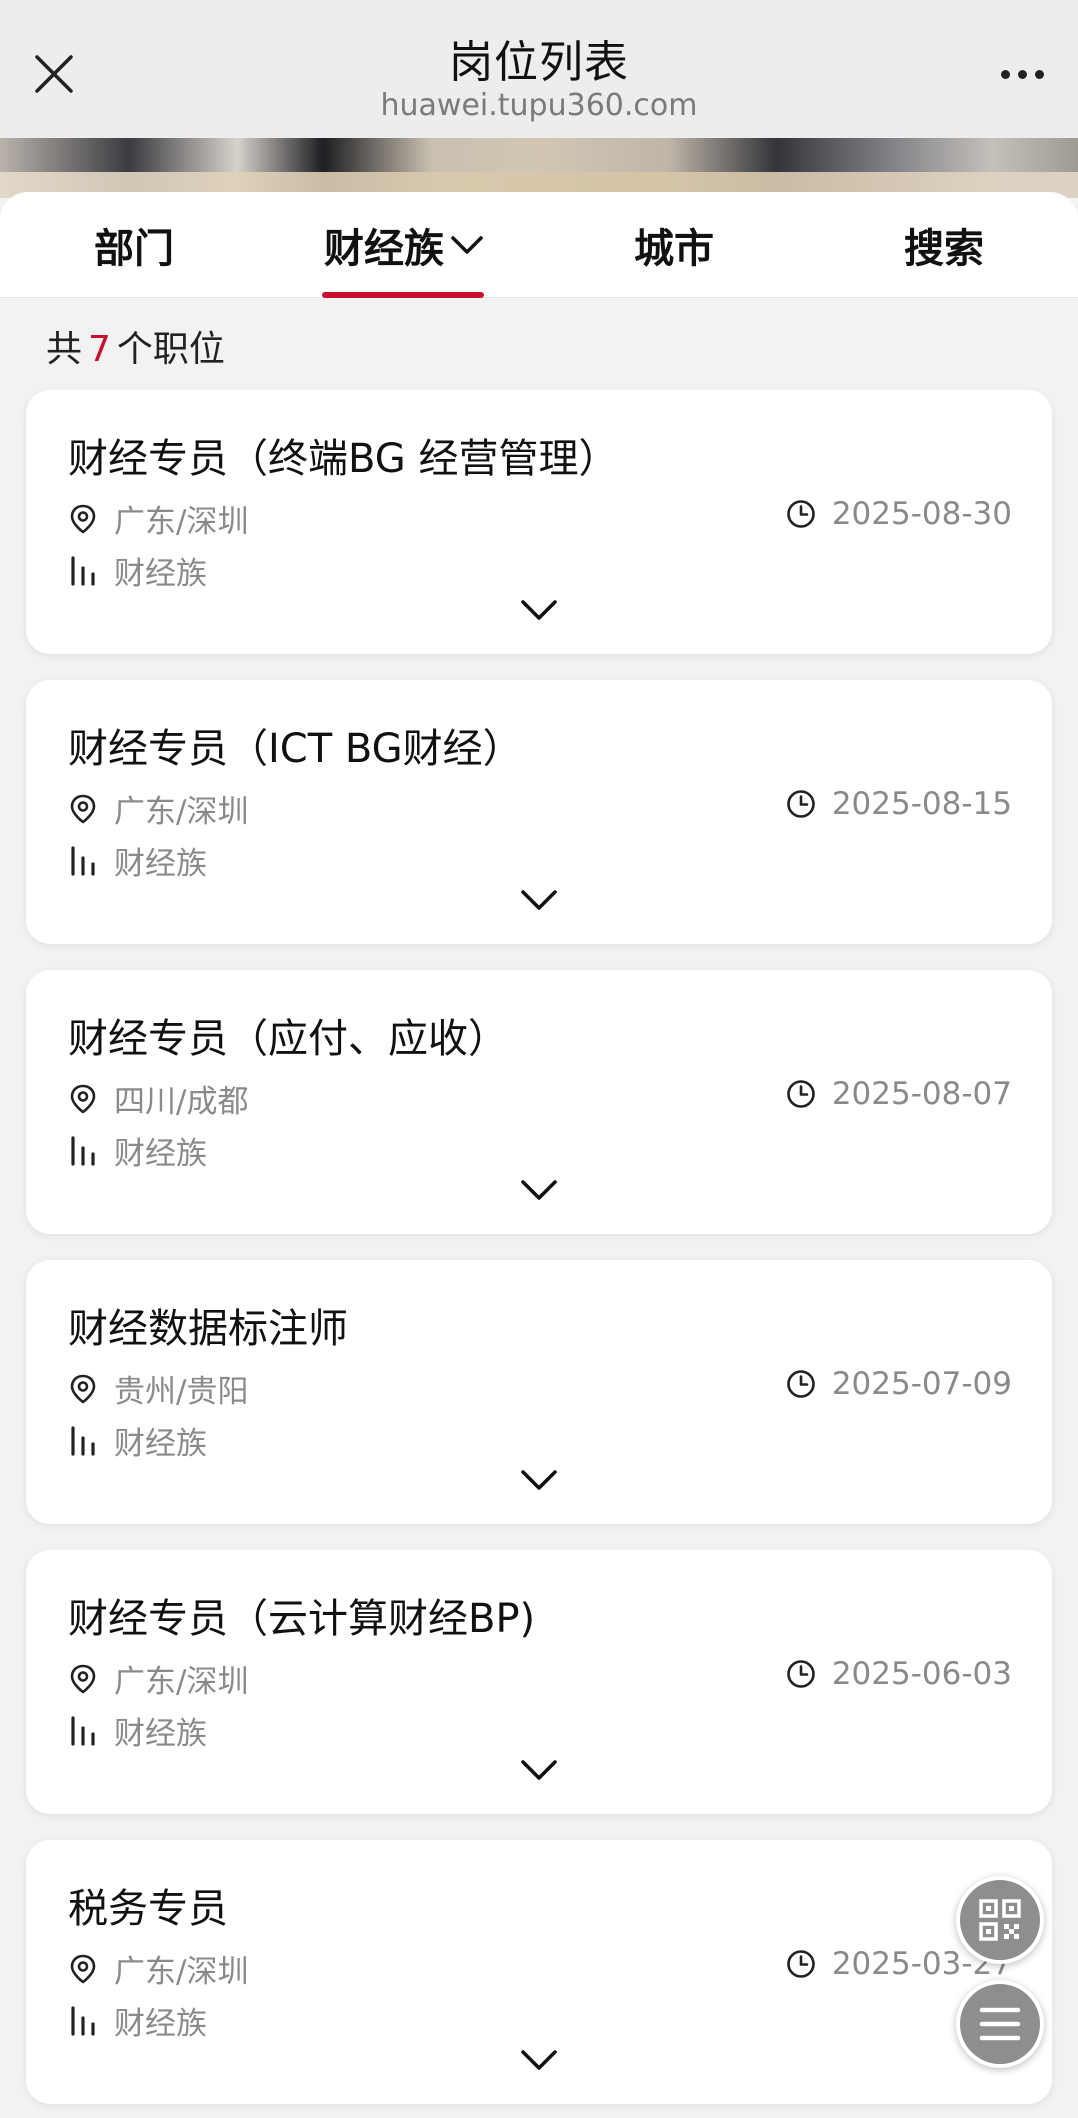 This screenshot has height=2118, width=1078. What do you see at coordinates (301, 1615) in the screenshot?
I see `job-title: 财经专员（云计算财经BP)` at bounding box center [301, 1615].